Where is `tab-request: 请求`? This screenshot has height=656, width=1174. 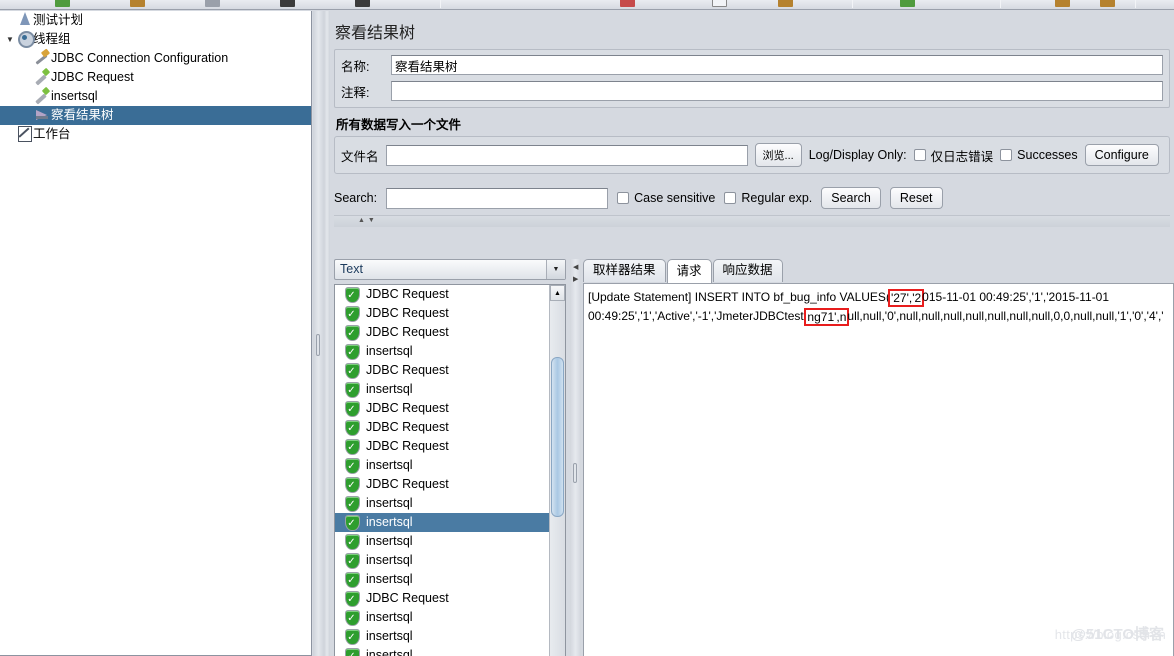
tab-request: 请求 is located at coordinates (689, 271).